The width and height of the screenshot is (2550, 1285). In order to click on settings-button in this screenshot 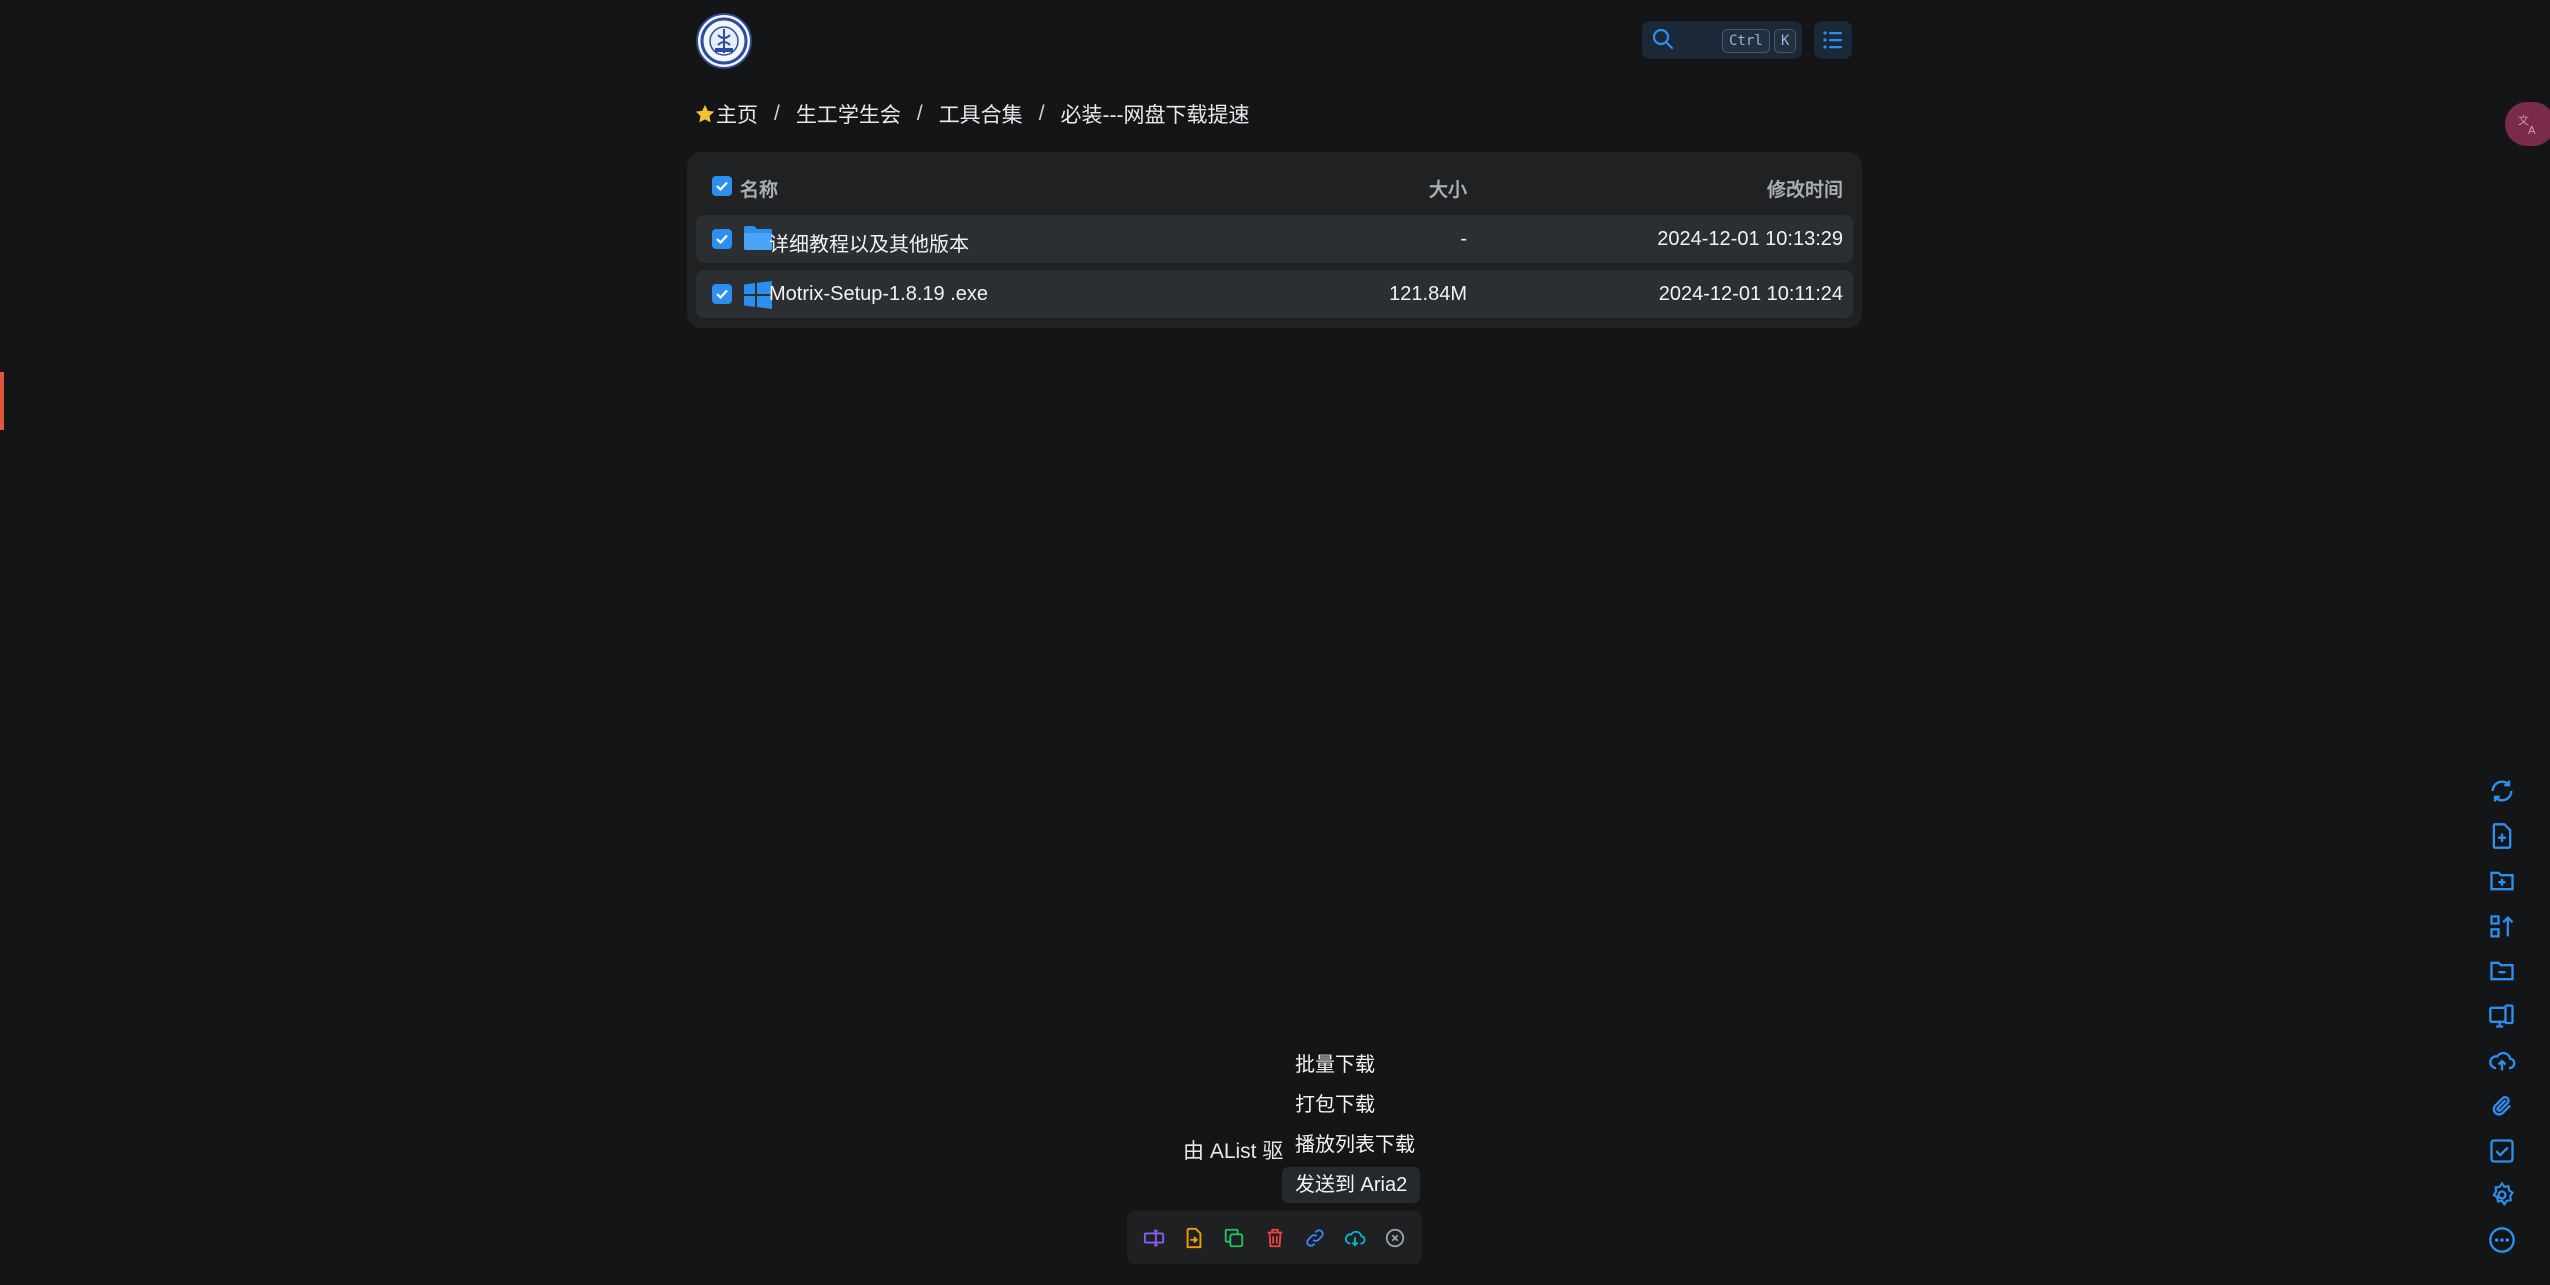, I will do `click(2502, 1195)`.